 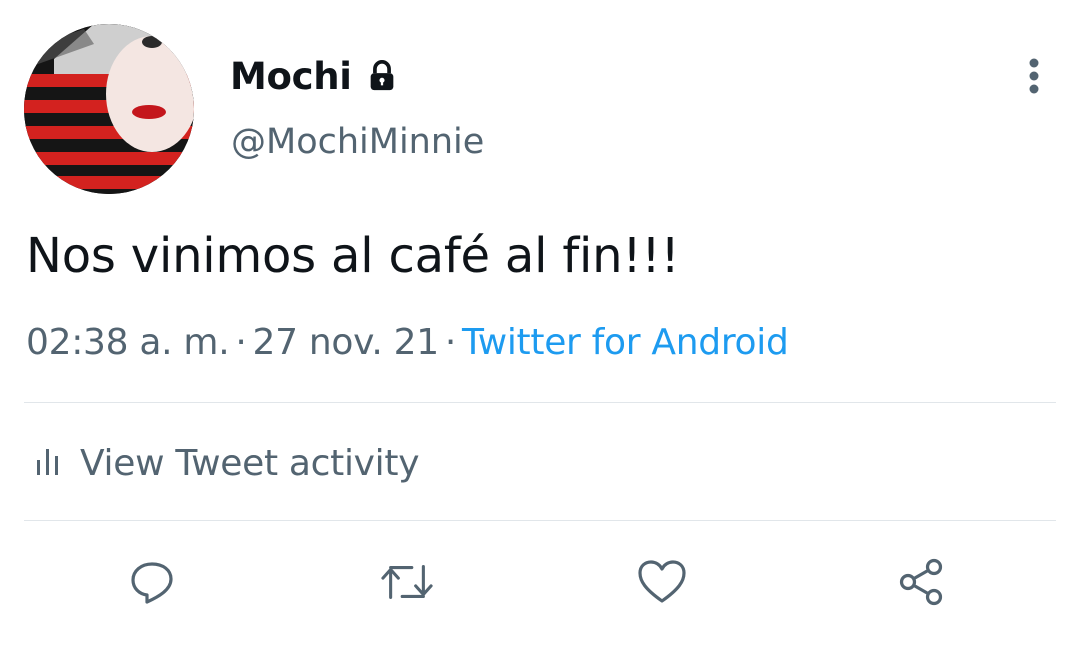 I want to click on tweet-text: Nos vinimos al café al fin!!!, so click(x=353, y=256).